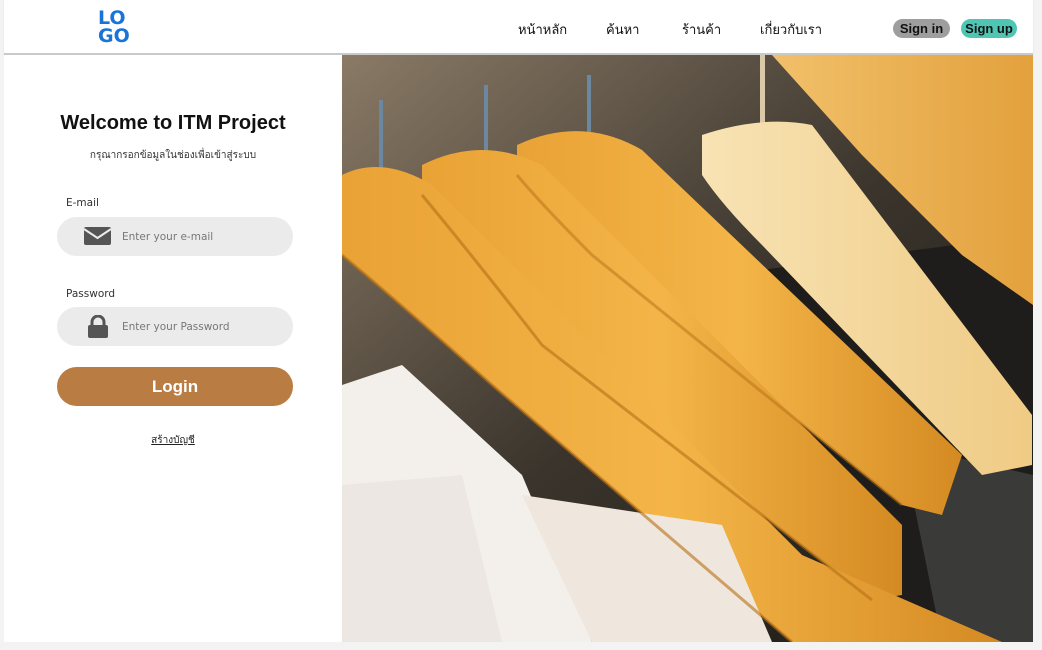  I want to click on login-button: Login, so click(175, 386).